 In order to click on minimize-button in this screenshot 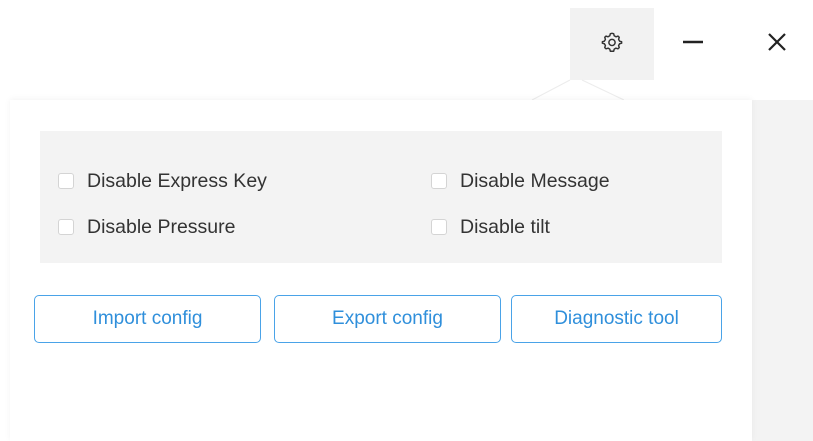, I will do `click(693, 44)`.